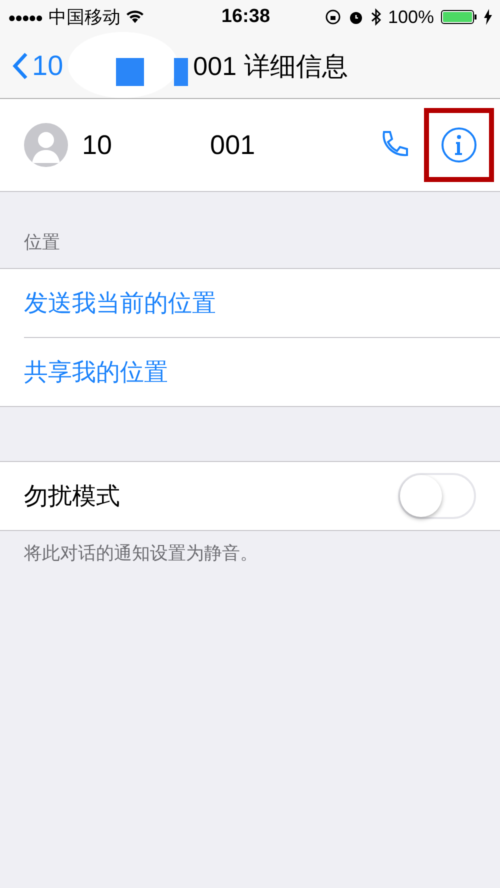  I want to click on battery-percent: 100%, so click(411, 17).